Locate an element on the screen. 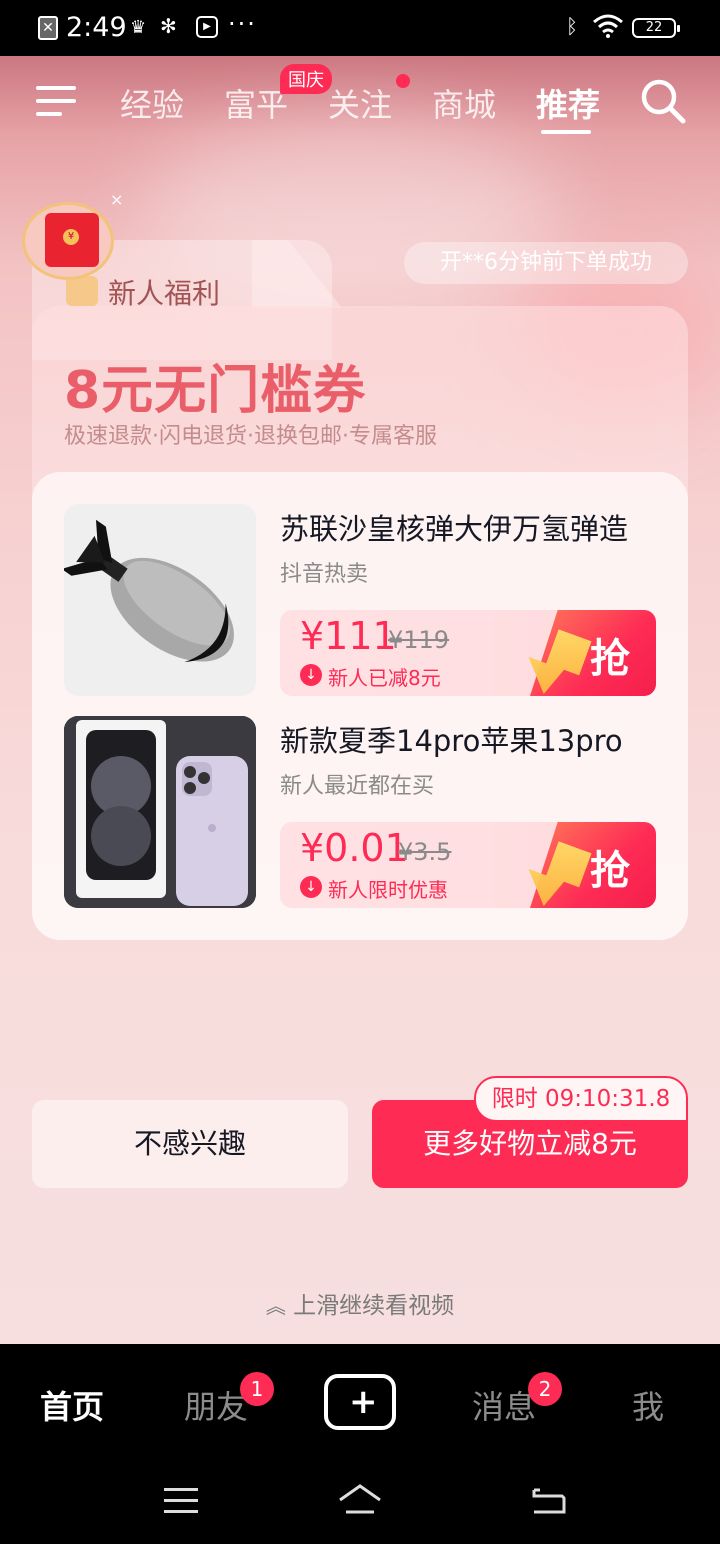  price-box: ¥0.01 ¥3.5 ↓ 新人限时优惠 抢 is located at coordinates (468, 865).